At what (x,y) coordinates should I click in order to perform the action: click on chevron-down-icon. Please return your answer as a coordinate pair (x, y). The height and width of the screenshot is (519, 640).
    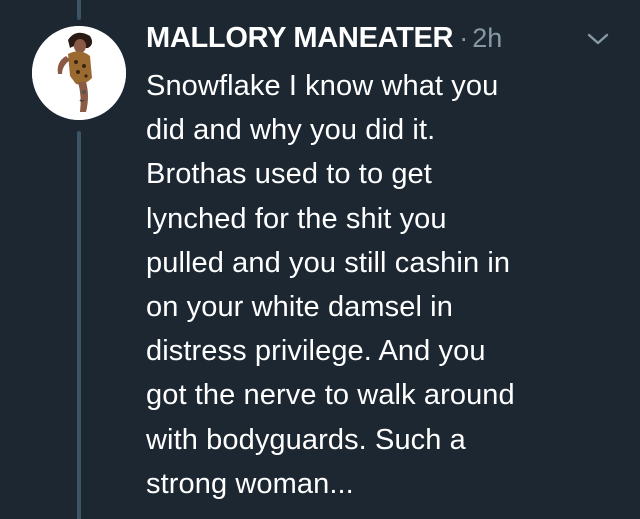
    Looking at the image, I should click on (598, 39).